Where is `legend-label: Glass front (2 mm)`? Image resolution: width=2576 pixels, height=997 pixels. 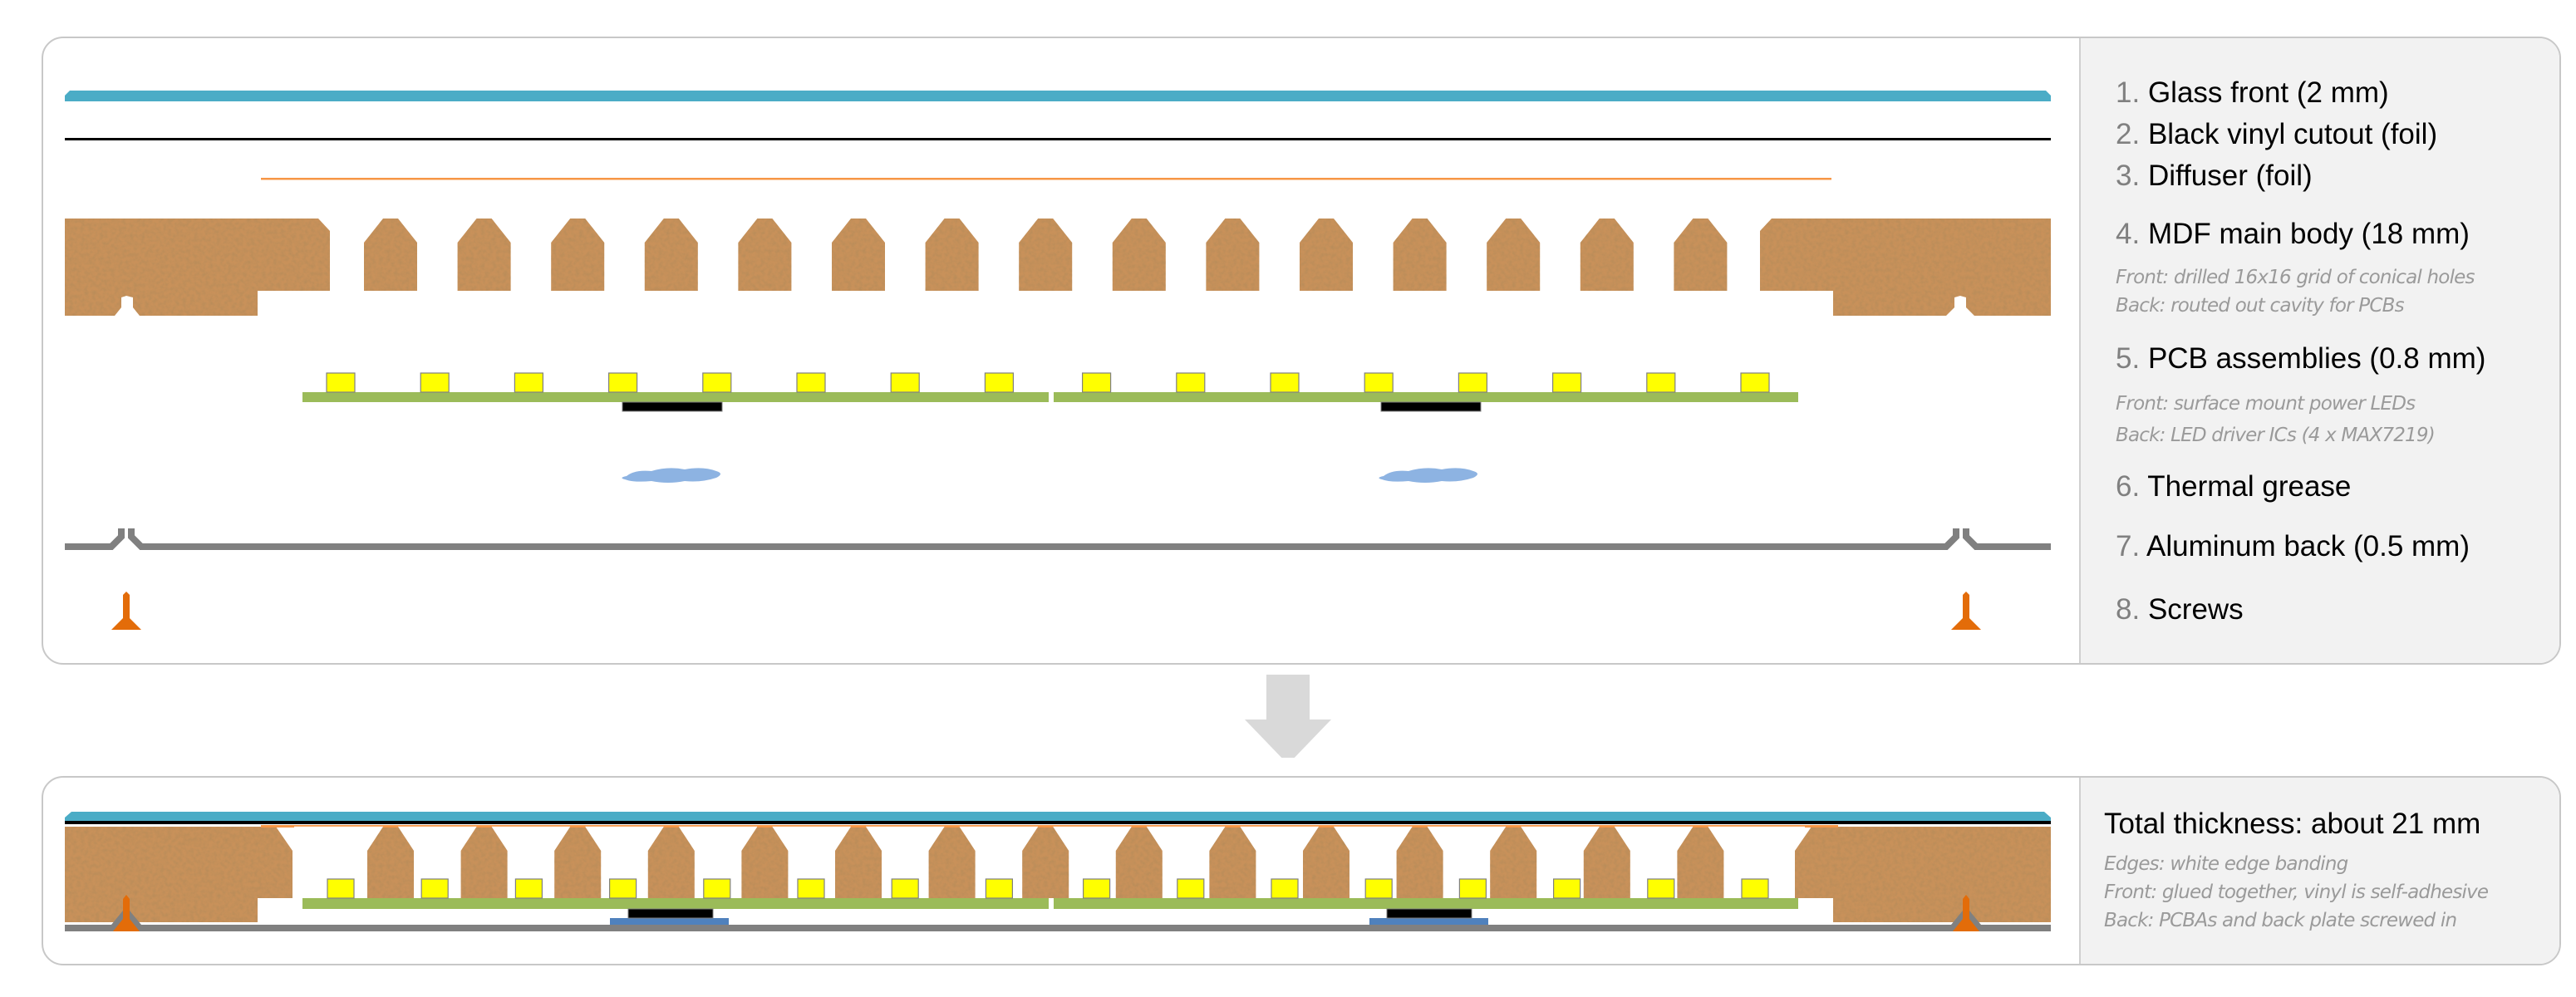 legend-label: Glass front (2 mm) is located at coordinates (2268, 93).